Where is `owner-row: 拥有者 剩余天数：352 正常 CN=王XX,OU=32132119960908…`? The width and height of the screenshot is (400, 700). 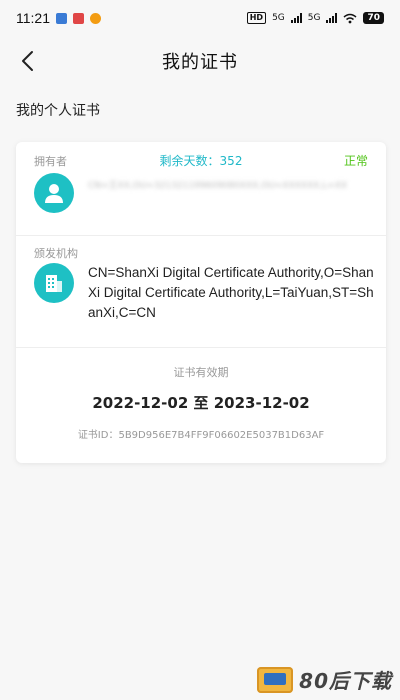 owner-row: 拥有者 剩余天数：352 正常 CN=王XX,OU=32132119960908… is located at coordinates (201, 189).